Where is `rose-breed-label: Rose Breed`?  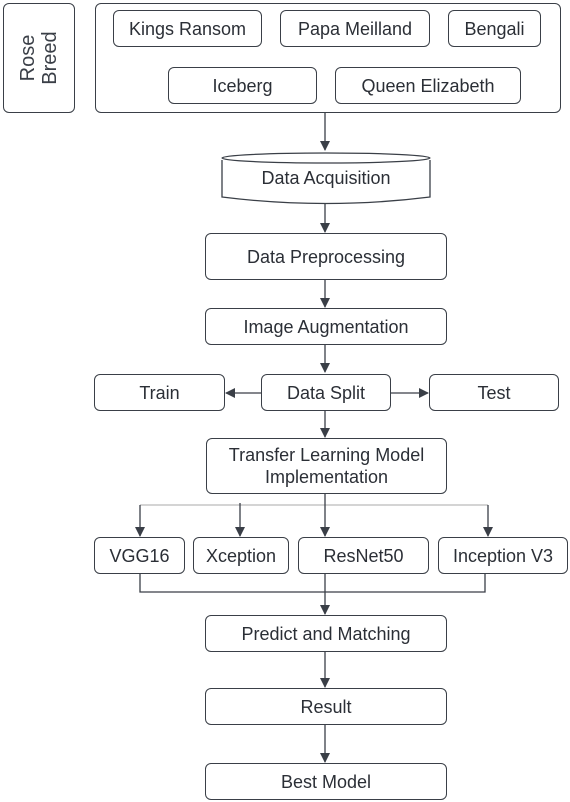 rose-breed-label: Rose Breed is located at coordinates (39, 58).